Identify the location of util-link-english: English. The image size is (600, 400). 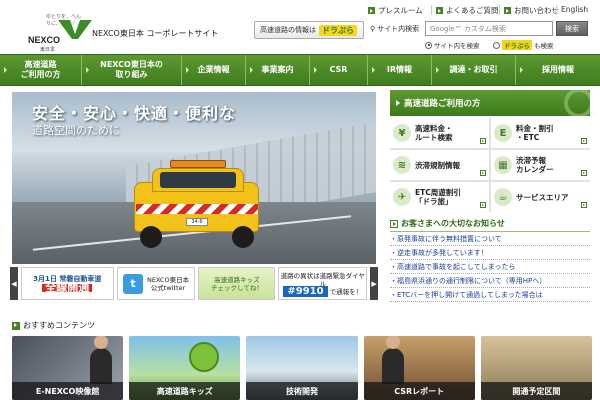
(574, 9).